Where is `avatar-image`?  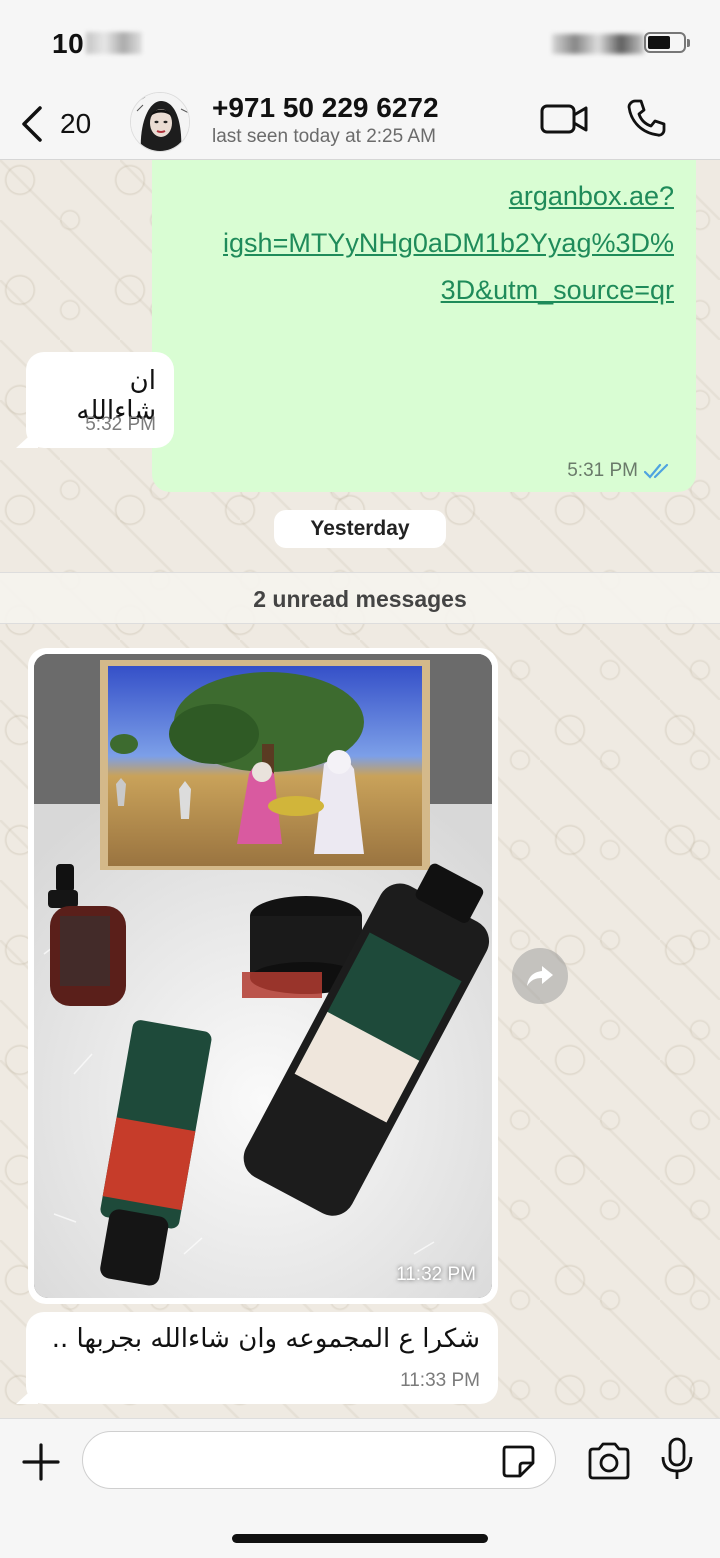 avatar-image is located at coordinates (160, 122).